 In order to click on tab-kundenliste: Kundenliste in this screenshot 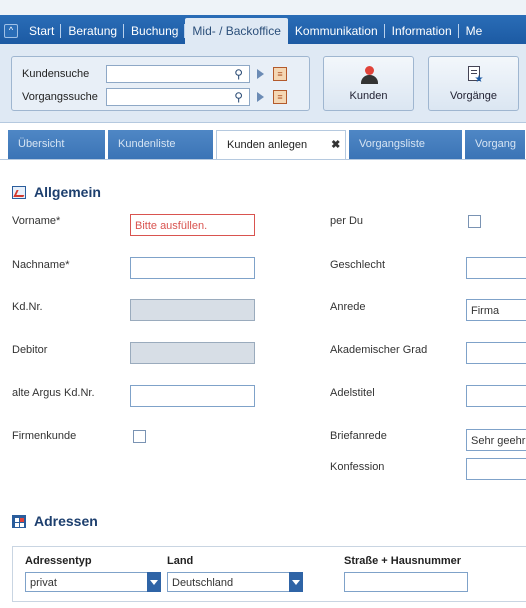, I will do `click(160, 144)`.